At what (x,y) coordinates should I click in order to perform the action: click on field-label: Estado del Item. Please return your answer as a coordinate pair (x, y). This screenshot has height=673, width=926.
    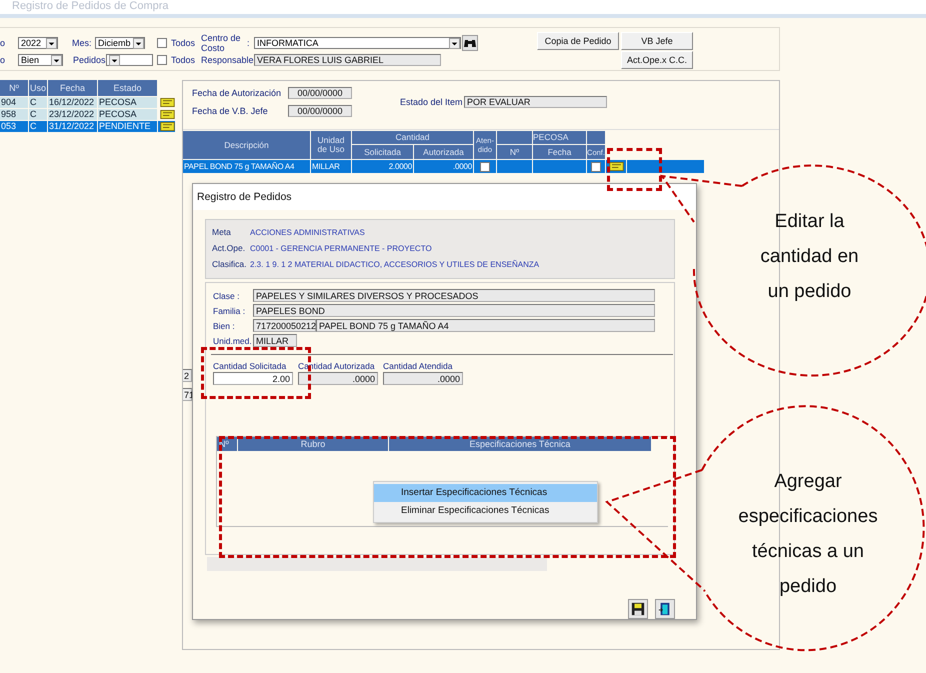
    Looking at the image, I should click on (432, 102).